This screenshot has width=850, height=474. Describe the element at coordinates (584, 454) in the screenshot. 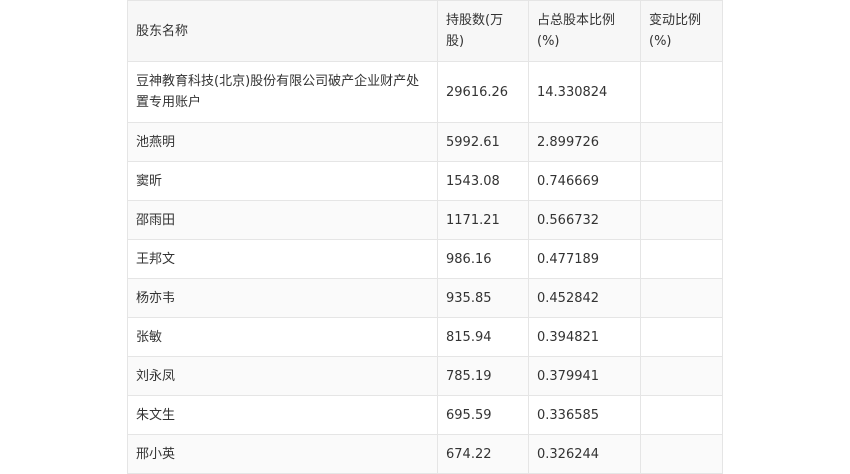

I see `cell-share-ratio: 0.326244` at that location.